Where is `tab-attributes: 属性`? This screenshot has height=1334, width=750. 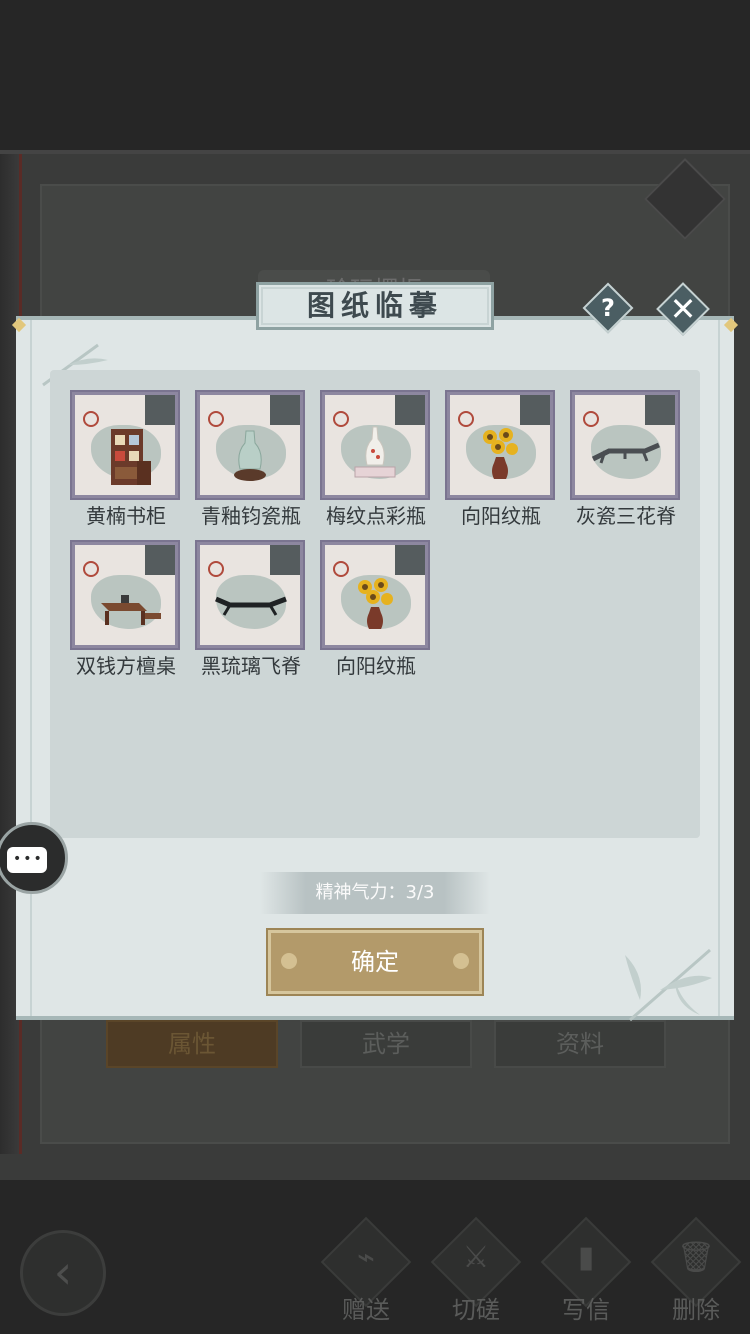
tab-attributes: 属性 is located at coordinates (192, 1044).